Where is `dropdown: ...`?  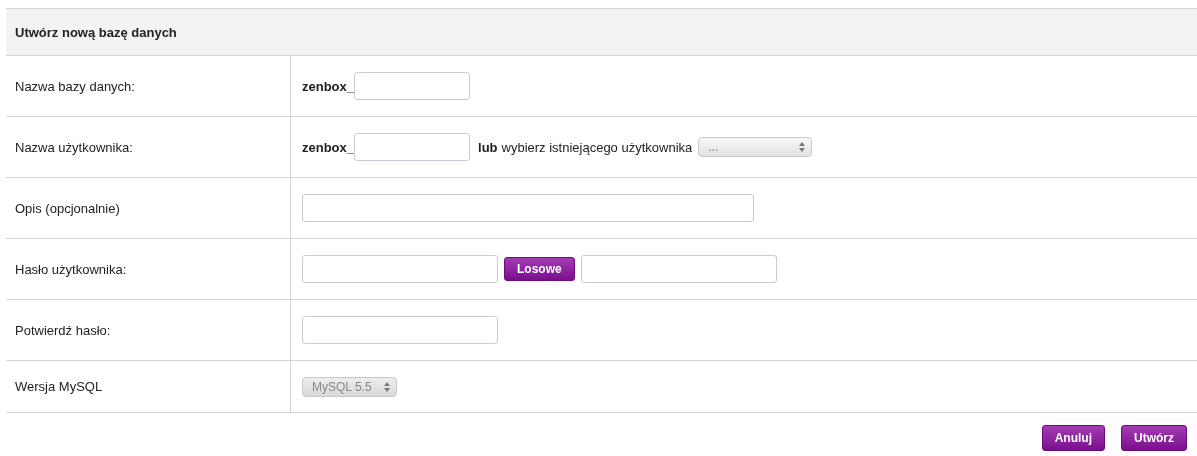
dropdown: ... is located at coordinates (755, 147).